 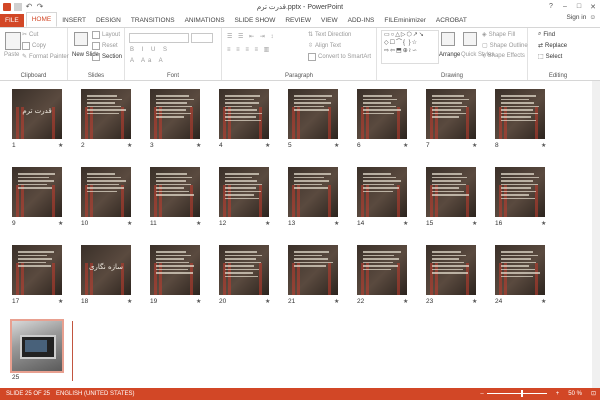 What do you see at coordinates (555, 394) in the screenshot?
I see `zoom-in-icon: +` at bounding box center [555, 394].